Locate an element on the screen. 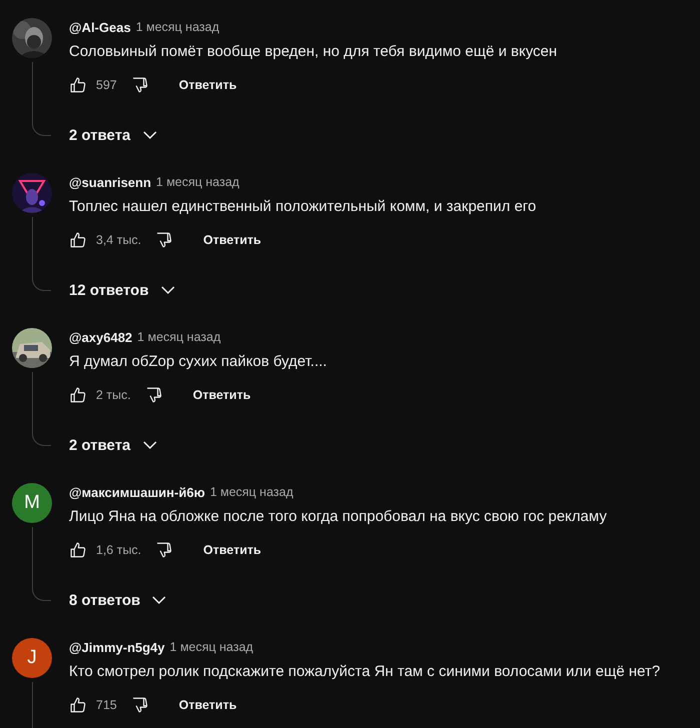 The height and width of the screenshot is (728, 700). author-name: @suanrisenn is located at coordinates (110, 182).